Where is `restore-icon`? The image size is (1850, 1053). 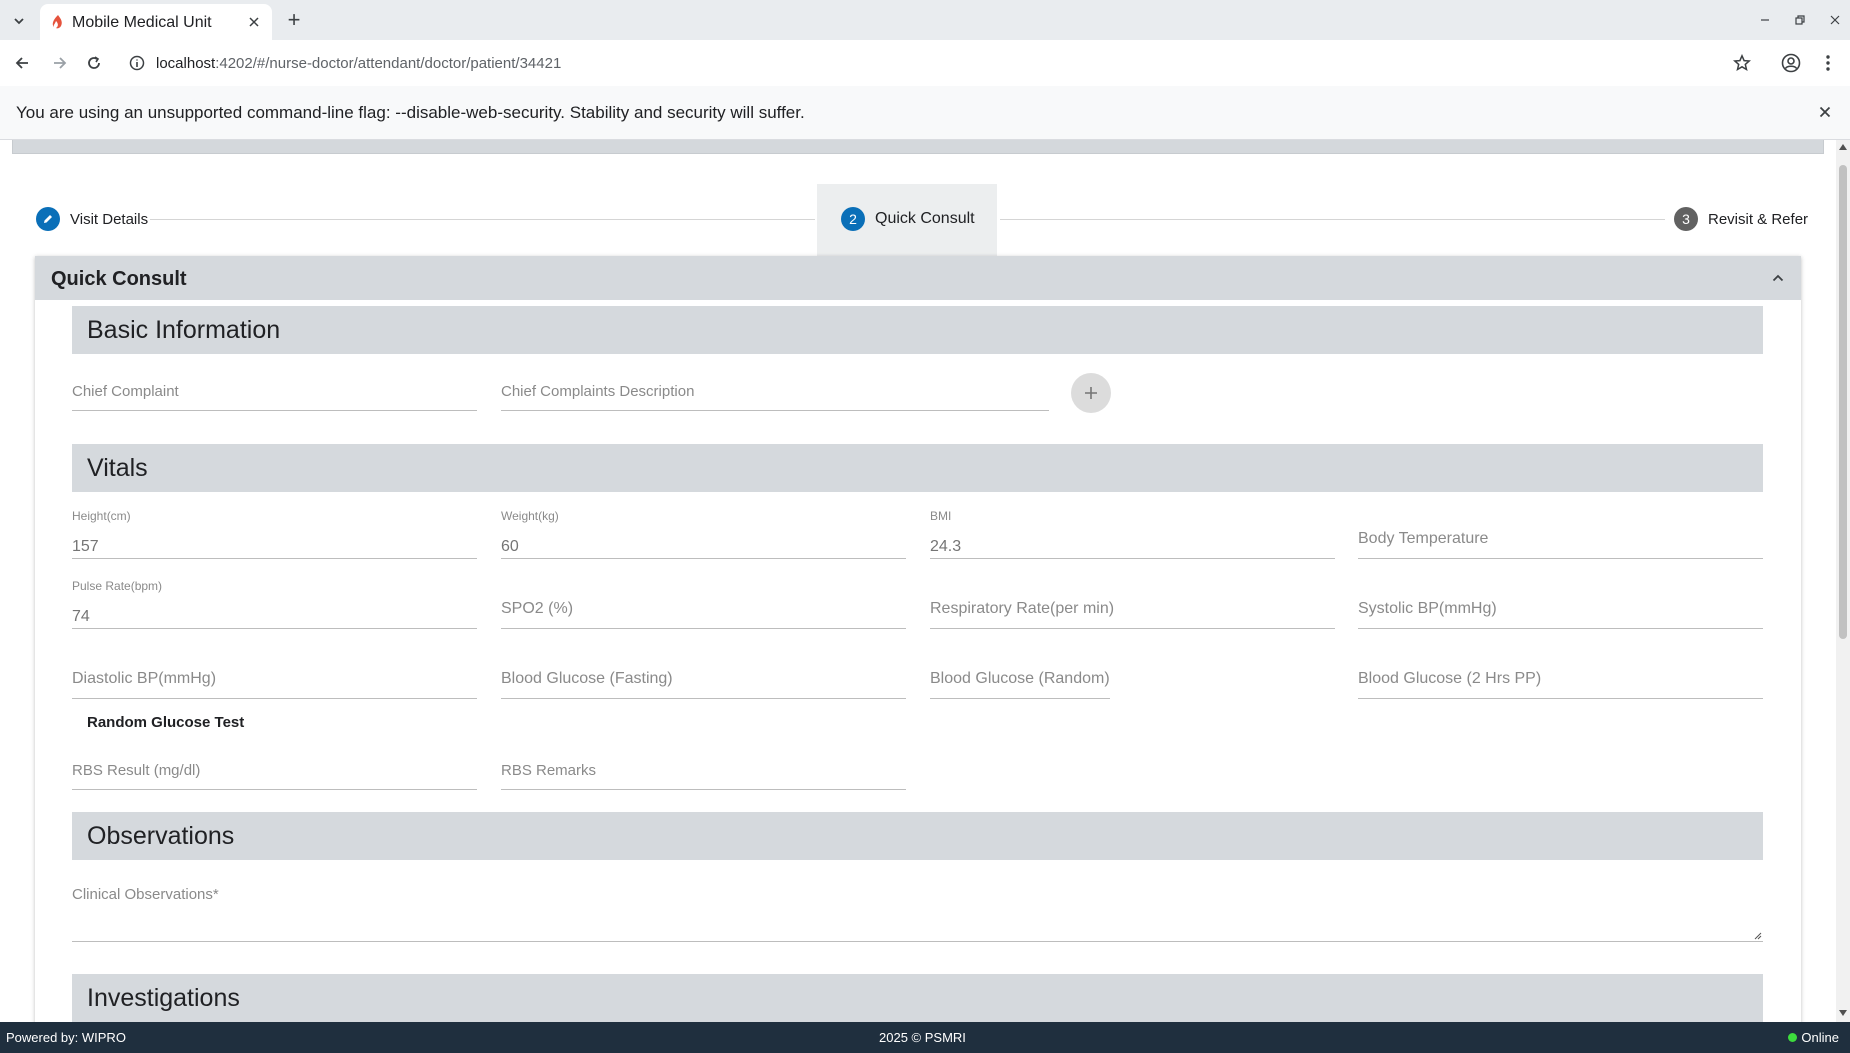 restore-icon is located at coordinates (1800, 20).